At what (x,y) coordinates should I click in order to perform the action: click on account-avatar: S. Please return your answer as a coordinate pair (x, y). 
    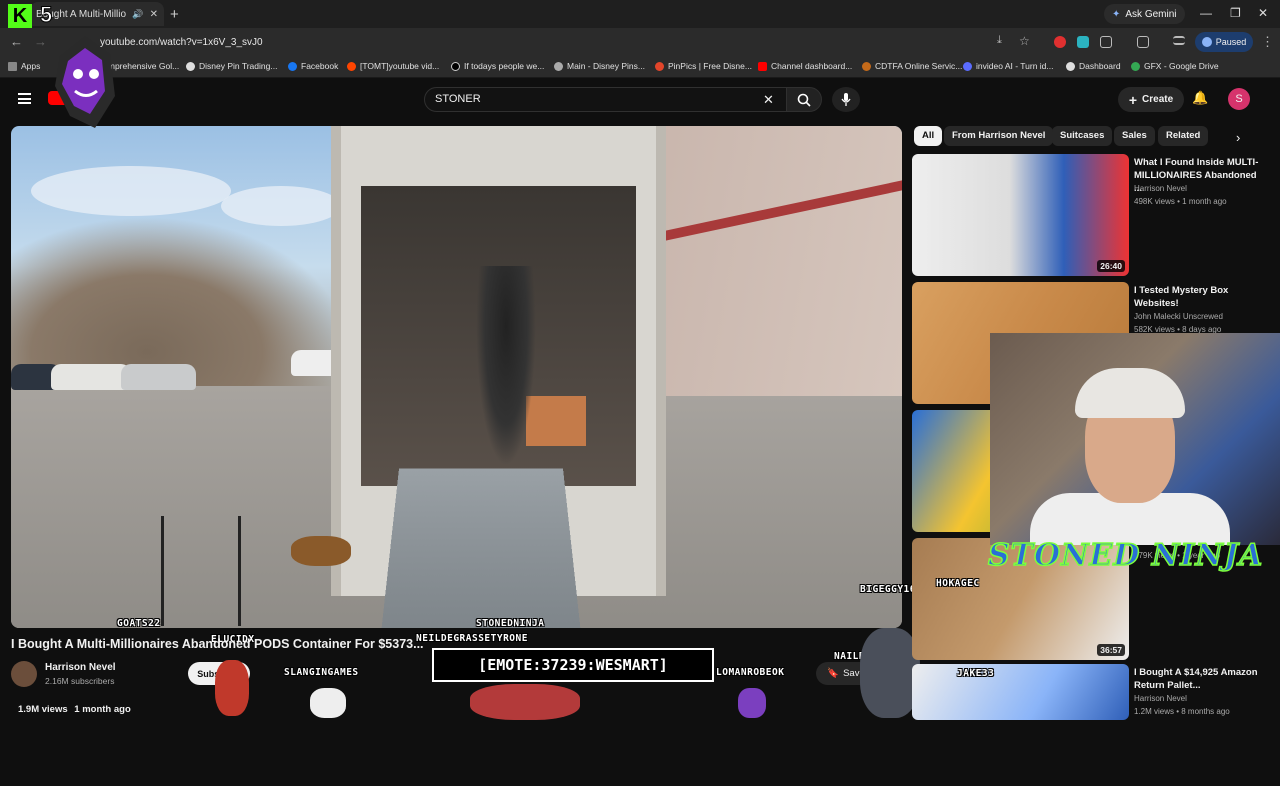
    Looking at the image, I should click on (1239, 99).